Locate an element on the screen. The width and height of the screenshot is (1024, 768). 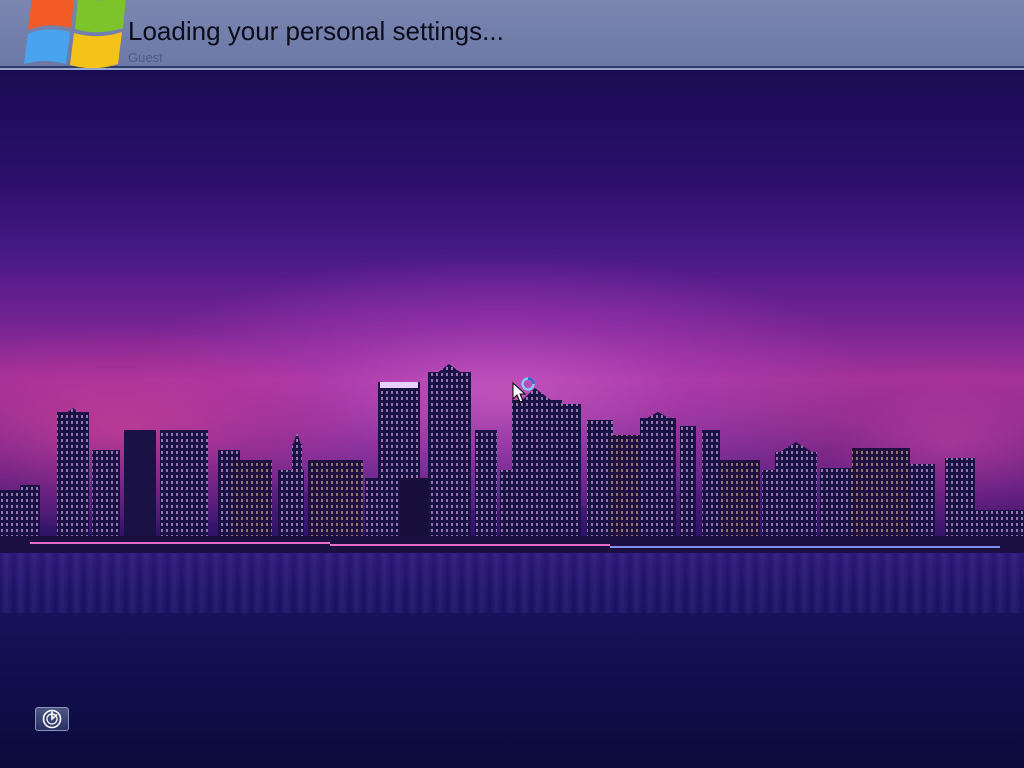
status-header-bar: Loading your personal settings... Guest is located at coordinates (512, 34).